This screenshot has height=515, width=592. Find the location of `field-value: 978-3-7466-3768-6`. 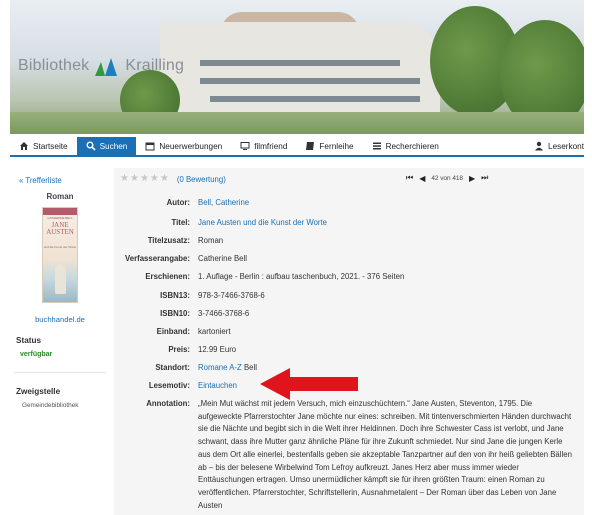

field-value: 978-3-7466-3768-6 is located at coordinates (231, 295).